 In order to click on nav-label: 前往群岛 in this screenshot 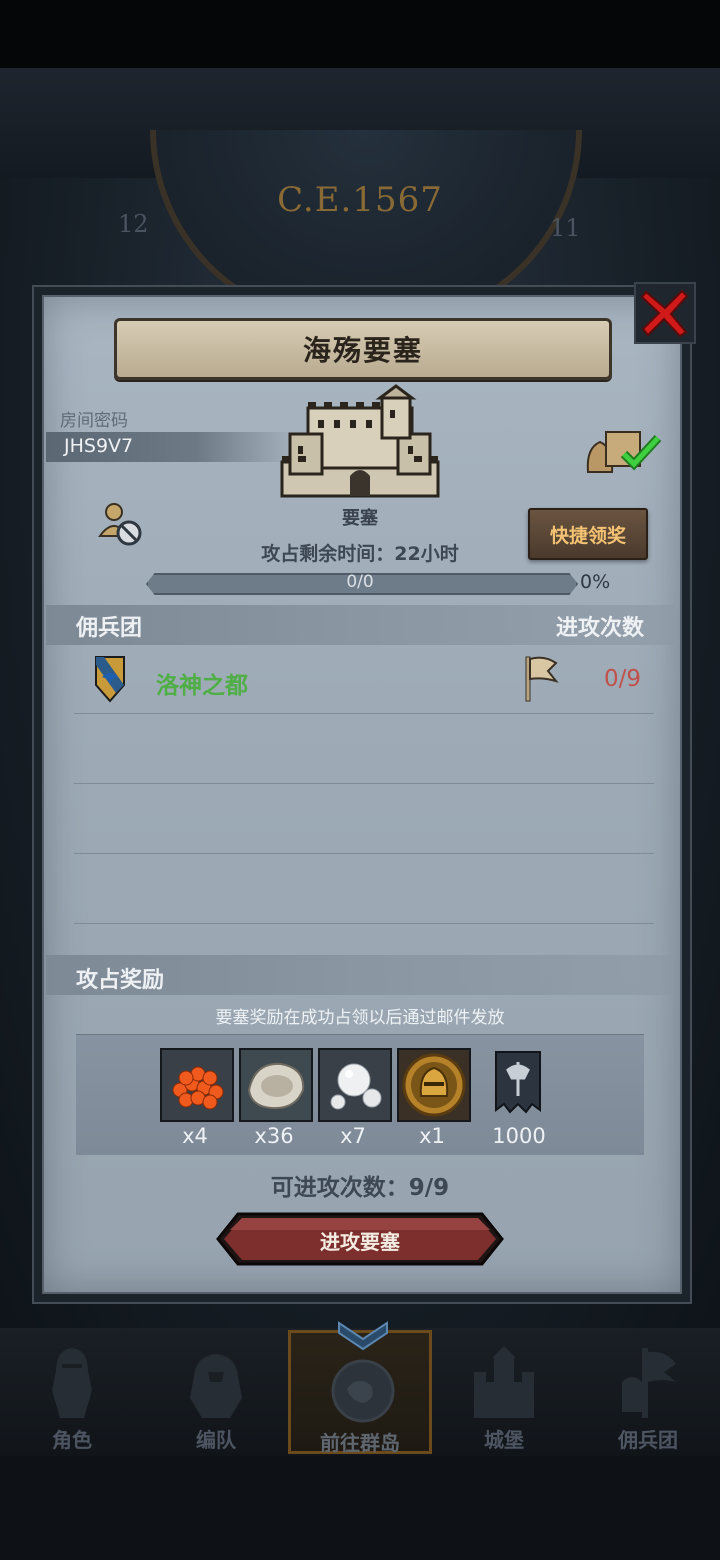, I will do `click(360, 1443)`.